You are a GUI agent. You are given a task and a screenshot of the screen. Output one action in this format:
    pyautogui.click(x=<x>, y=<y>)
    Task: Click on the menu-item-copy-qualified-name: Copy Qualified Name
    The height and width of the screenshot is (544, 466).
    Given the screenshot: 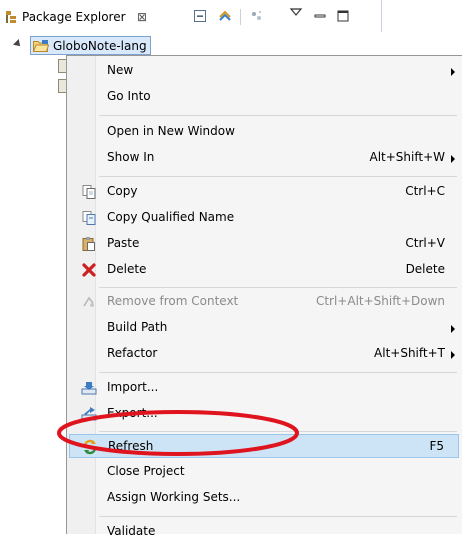 What is the action you would take?
    pyautogui.click(x=264, y=218)
    